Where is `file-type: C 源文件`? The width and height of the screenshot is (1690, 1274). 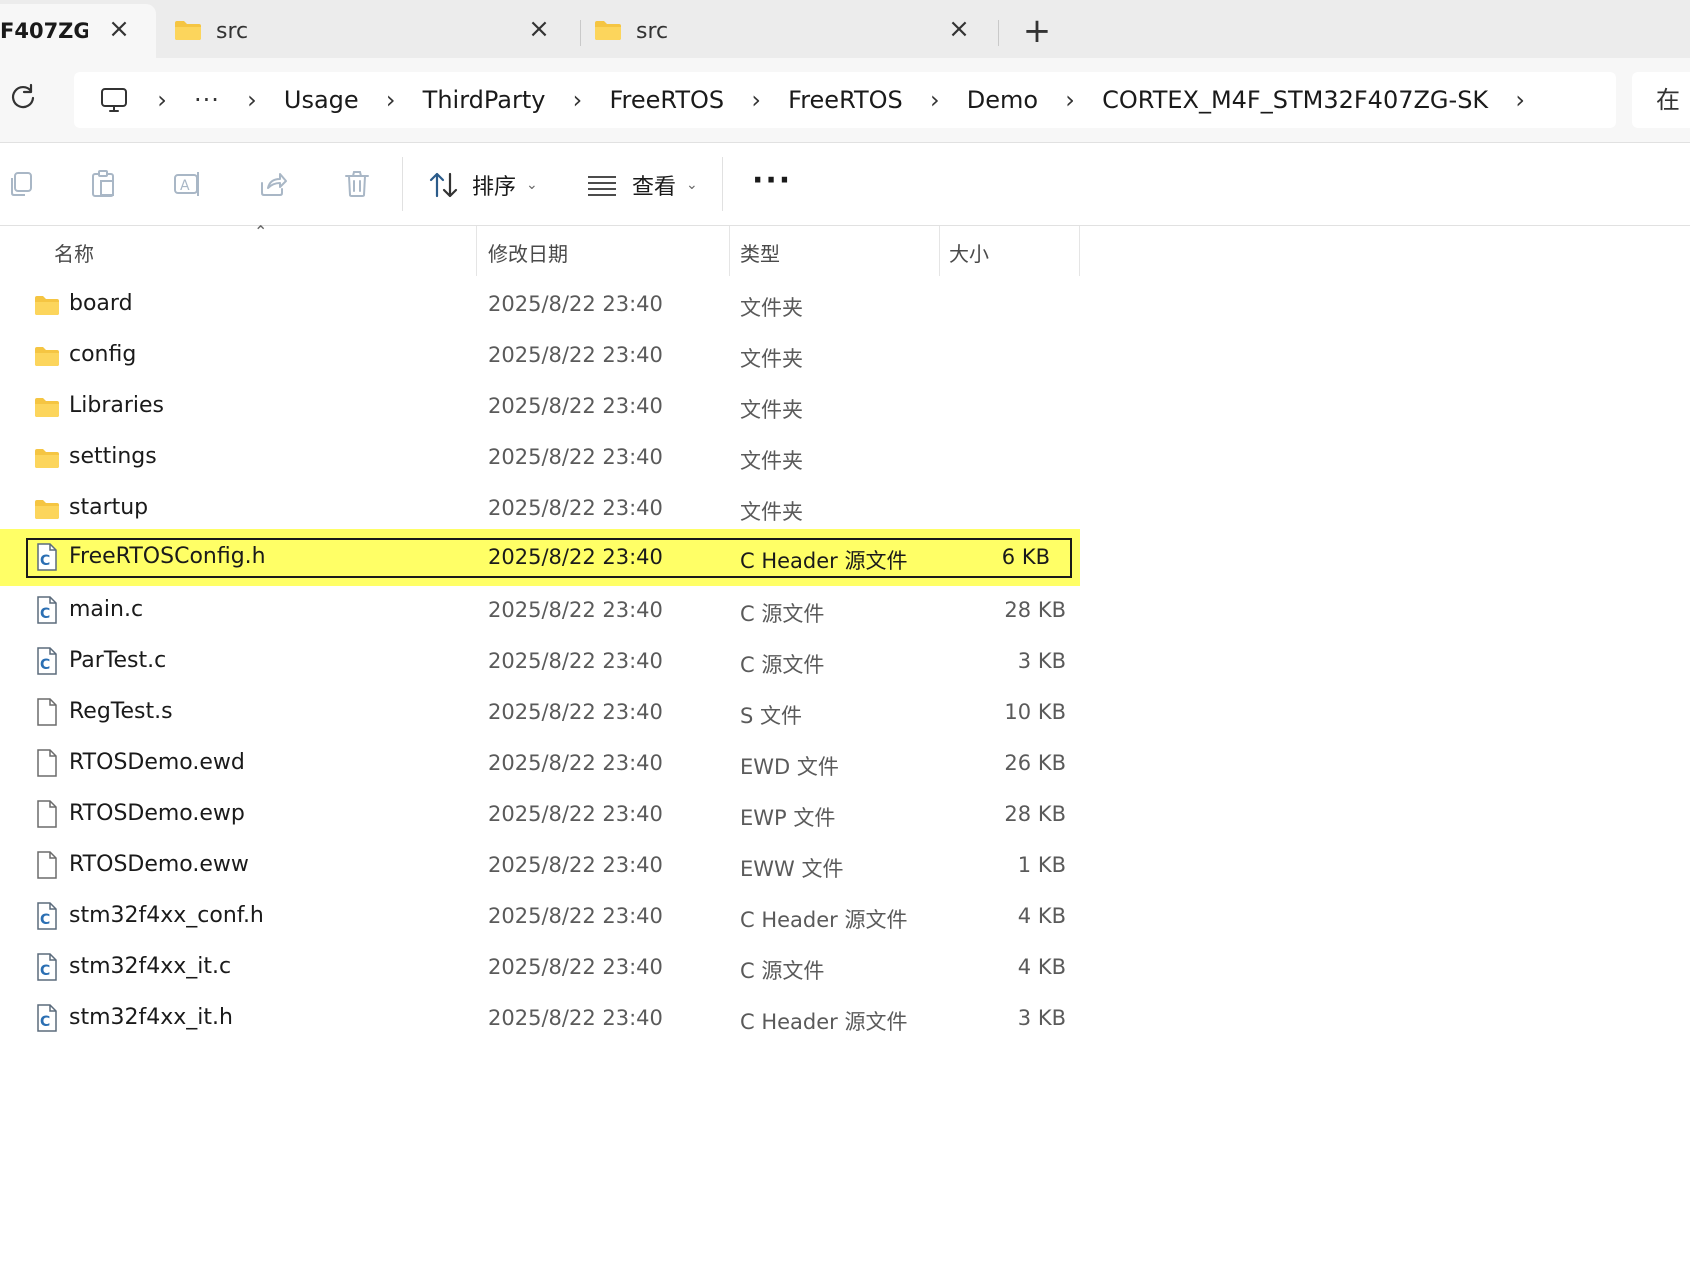 file-type: C 源文件 is located at coordinates (782, 665).